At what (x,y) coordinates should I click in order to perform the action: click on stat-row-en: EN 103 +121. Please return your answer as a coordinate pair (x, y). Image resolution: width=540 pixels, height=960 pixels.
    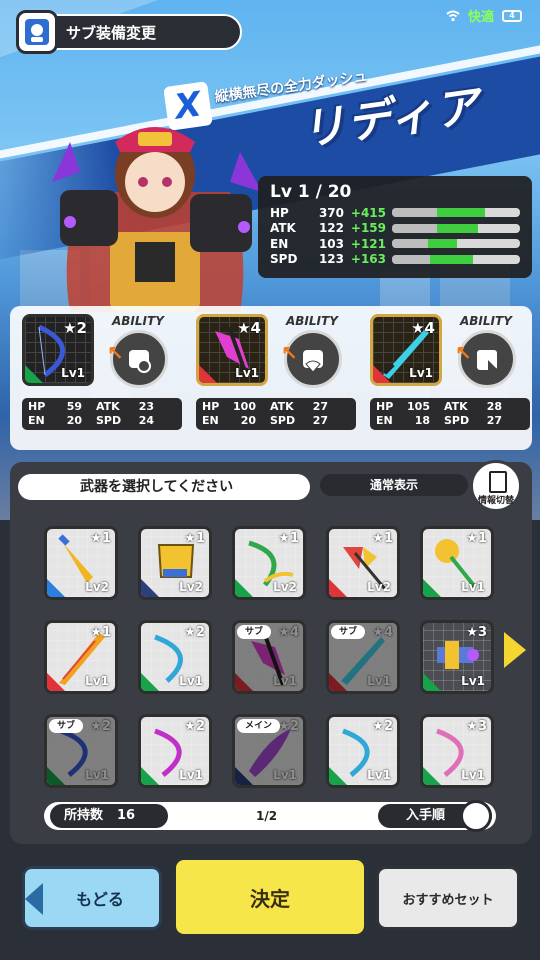
    Looking at the image, I should click on (395, 244).